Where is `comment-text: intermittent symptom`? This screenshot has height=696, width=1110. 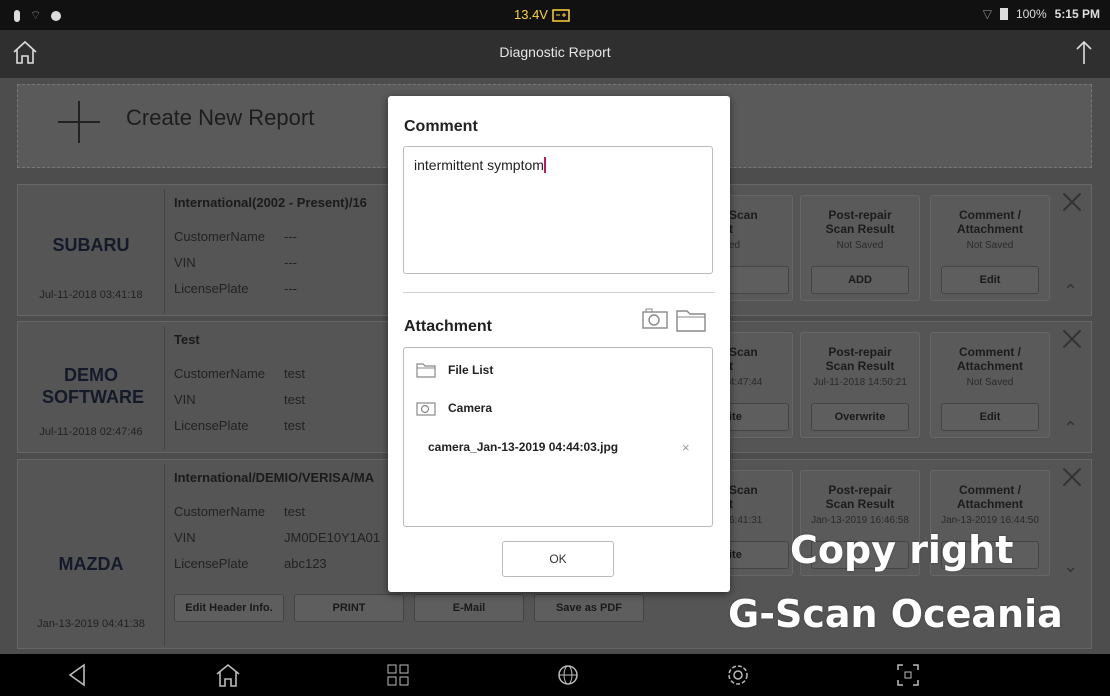 comment-text: intermittent symptom is located at coordinates (479, 165).